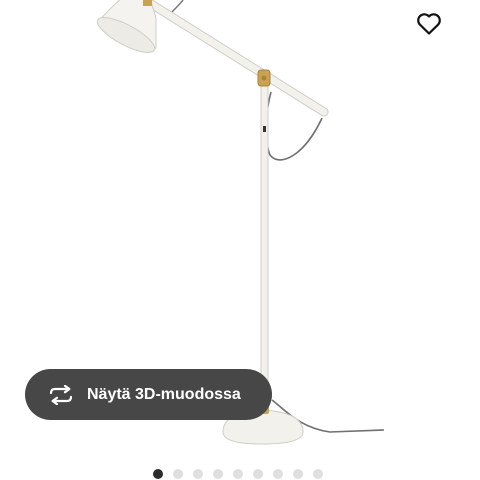 This screenshot has width=480, height=480. I want to click on view-in-3d-button: Näytä 3D-muodossa, so click(148, 394).